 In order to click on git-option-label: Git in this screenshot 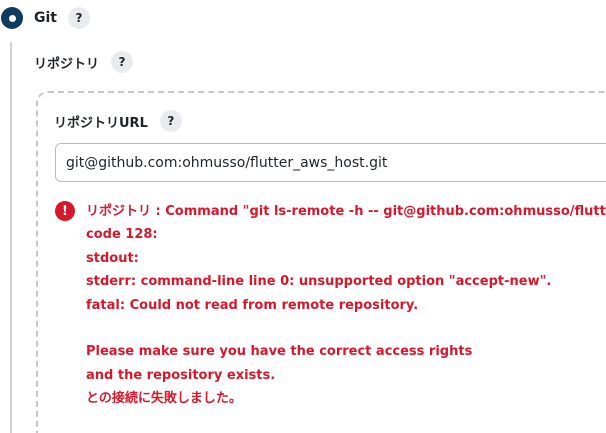, I will do `click(45, 18)`.